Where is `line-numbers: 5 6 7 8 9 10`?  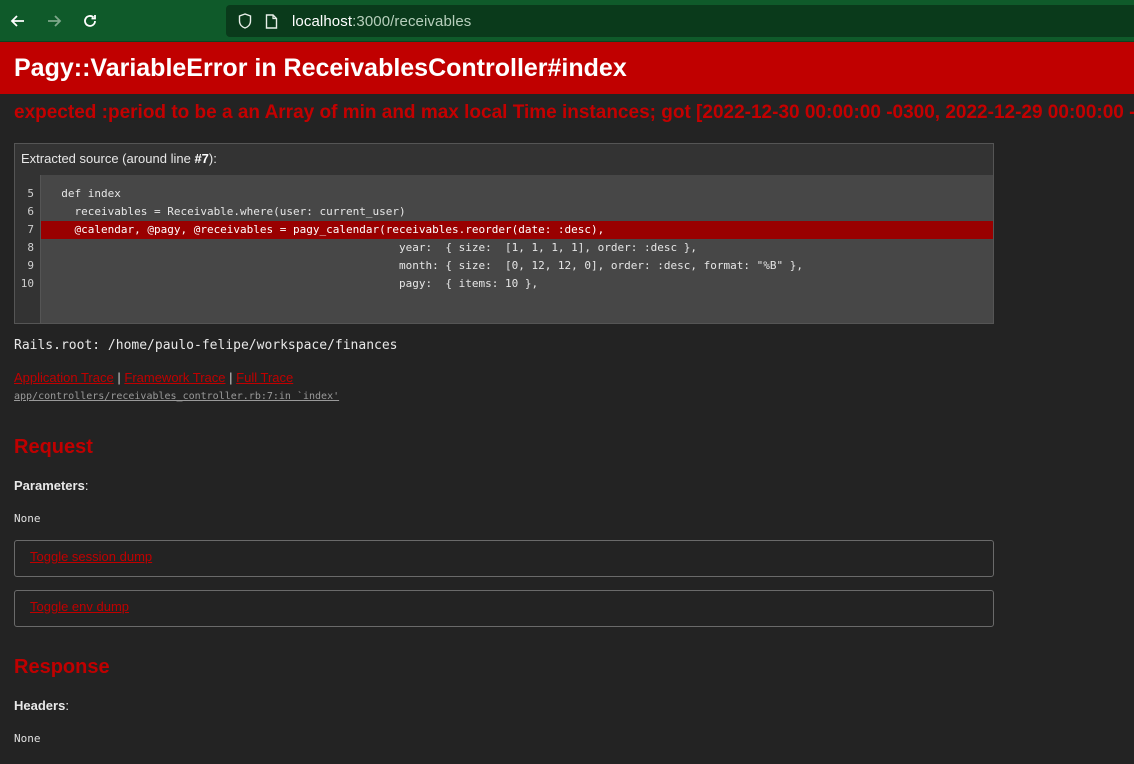 line-numbers: 5 6 7 8 9 10 is located at coordinates (28, 249).